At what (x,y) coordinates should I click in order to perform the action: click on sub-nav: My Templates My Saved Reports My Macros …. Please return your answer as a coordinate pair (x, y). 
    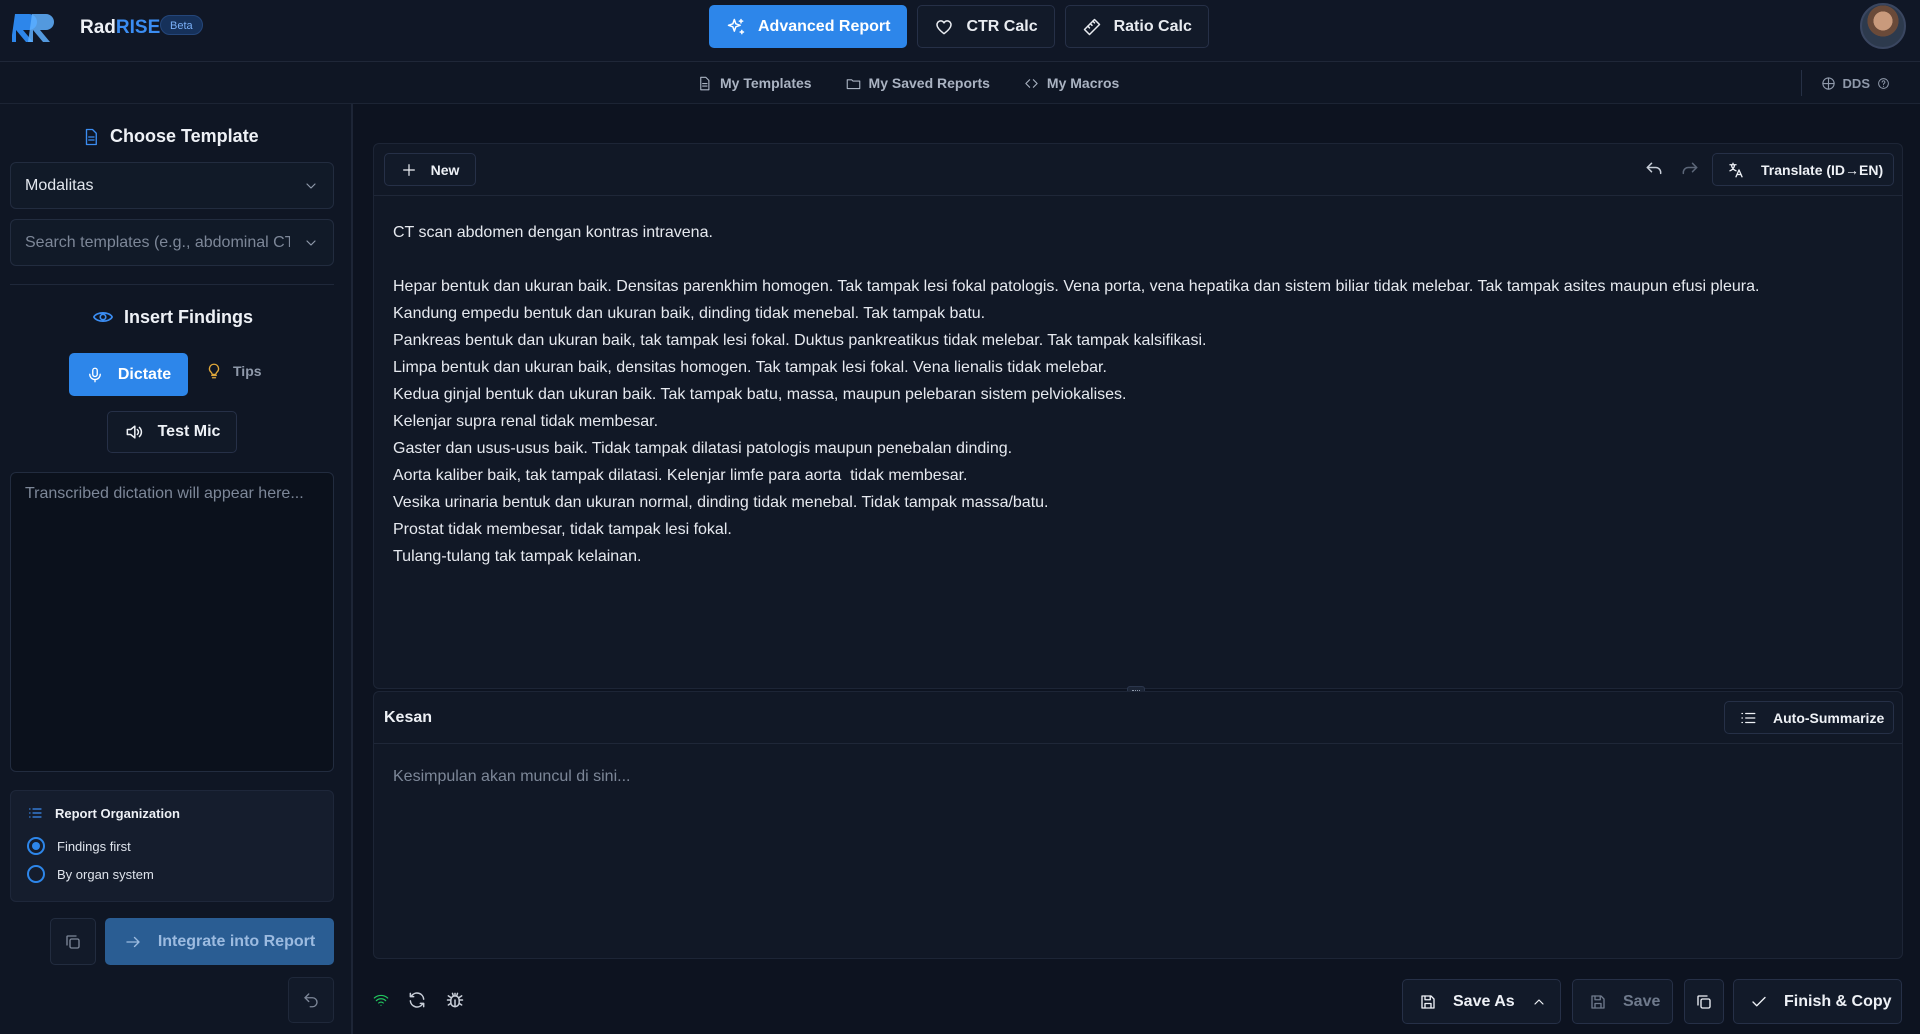
    Looking at the image, I should click on (960, 83).